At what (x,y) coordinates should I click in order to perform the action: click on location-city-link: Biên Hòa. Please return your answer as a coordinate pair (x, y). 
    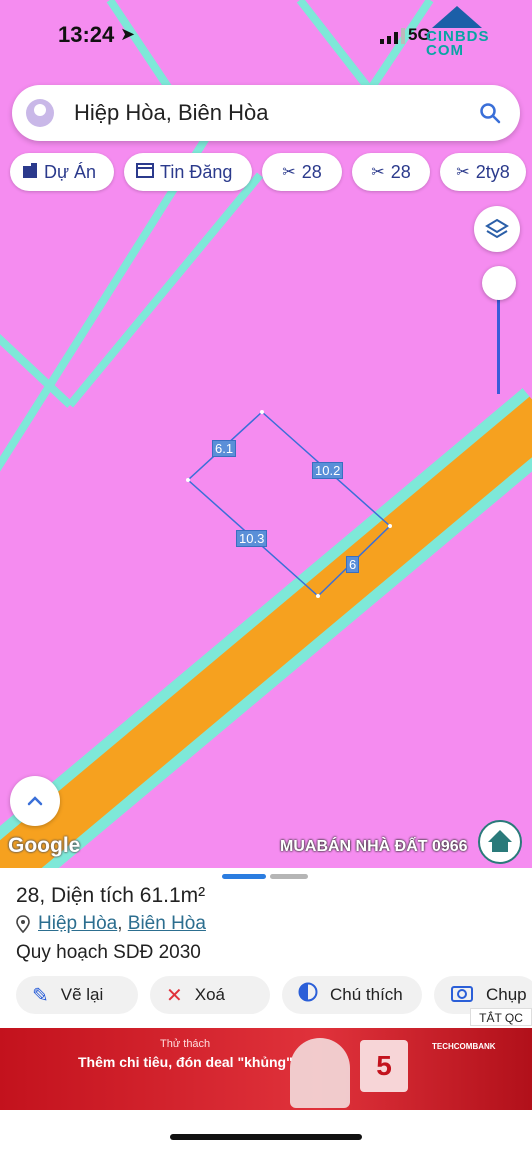
    Looking at the image, I should click on (167, 924).